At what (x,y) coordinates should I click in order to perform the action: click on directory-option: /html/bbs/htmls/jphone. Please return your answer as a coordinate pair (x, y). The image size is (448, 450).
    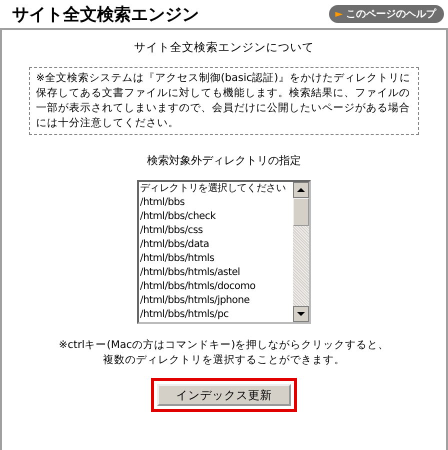
    Looking at the image, I should click on (216, 301).